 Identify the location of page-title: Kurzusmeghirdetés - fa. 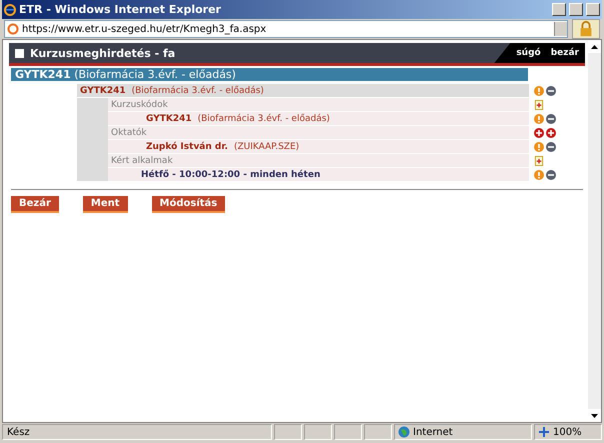
(103, 53).